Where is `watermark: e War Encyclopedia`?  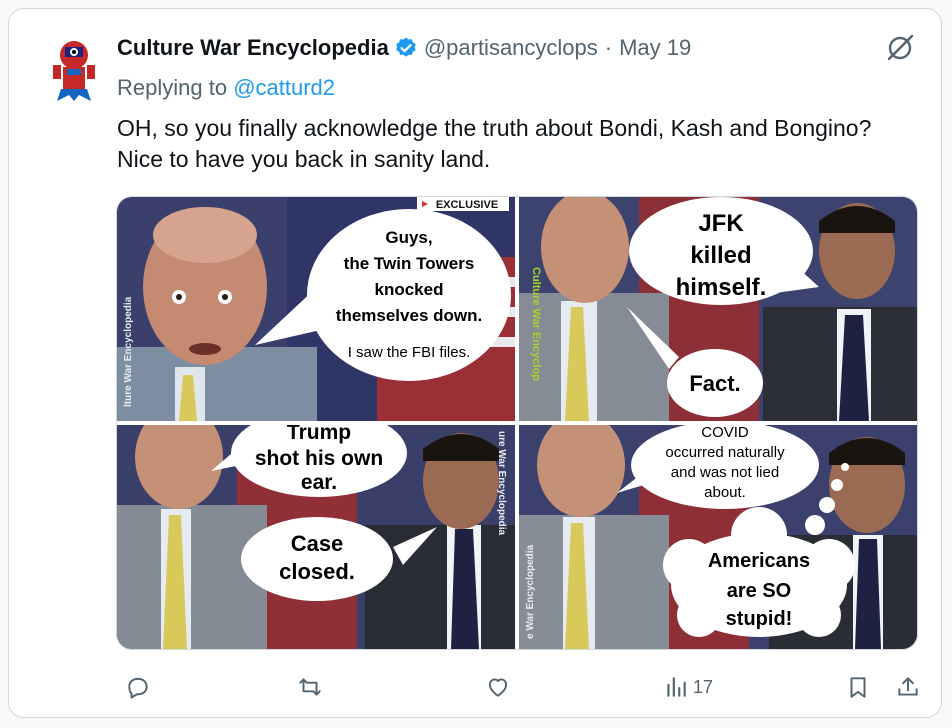
watermark: e War Encyclopedia is located at coordinates (530, 591).